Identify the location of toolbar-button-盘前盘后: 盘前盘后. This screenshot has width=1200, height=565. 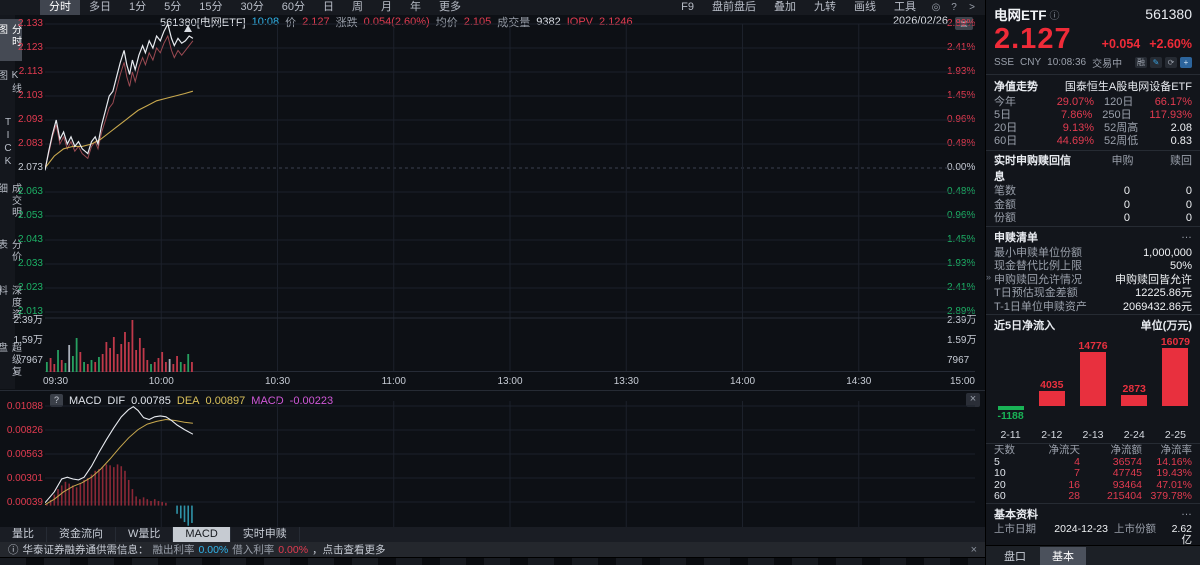
(734, 7).